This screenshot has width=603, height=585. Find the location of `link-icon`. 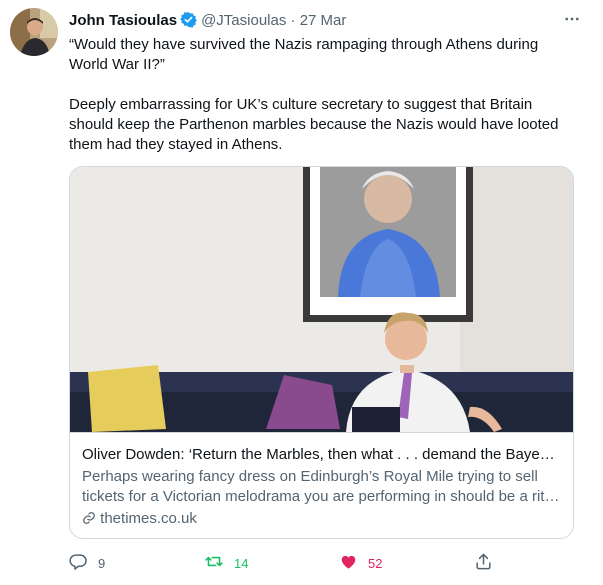

link-icon is located at coordinates (89, 518).